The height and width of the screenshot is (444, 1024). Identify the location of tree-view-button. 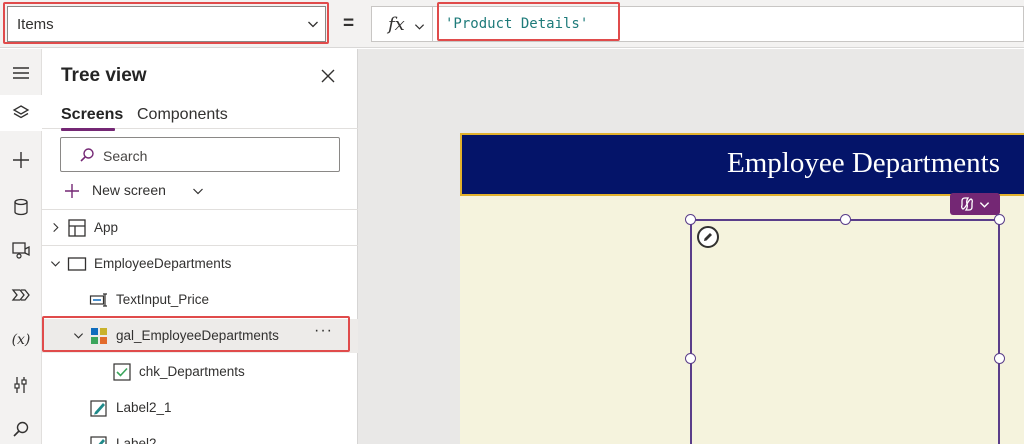
(21, 113).